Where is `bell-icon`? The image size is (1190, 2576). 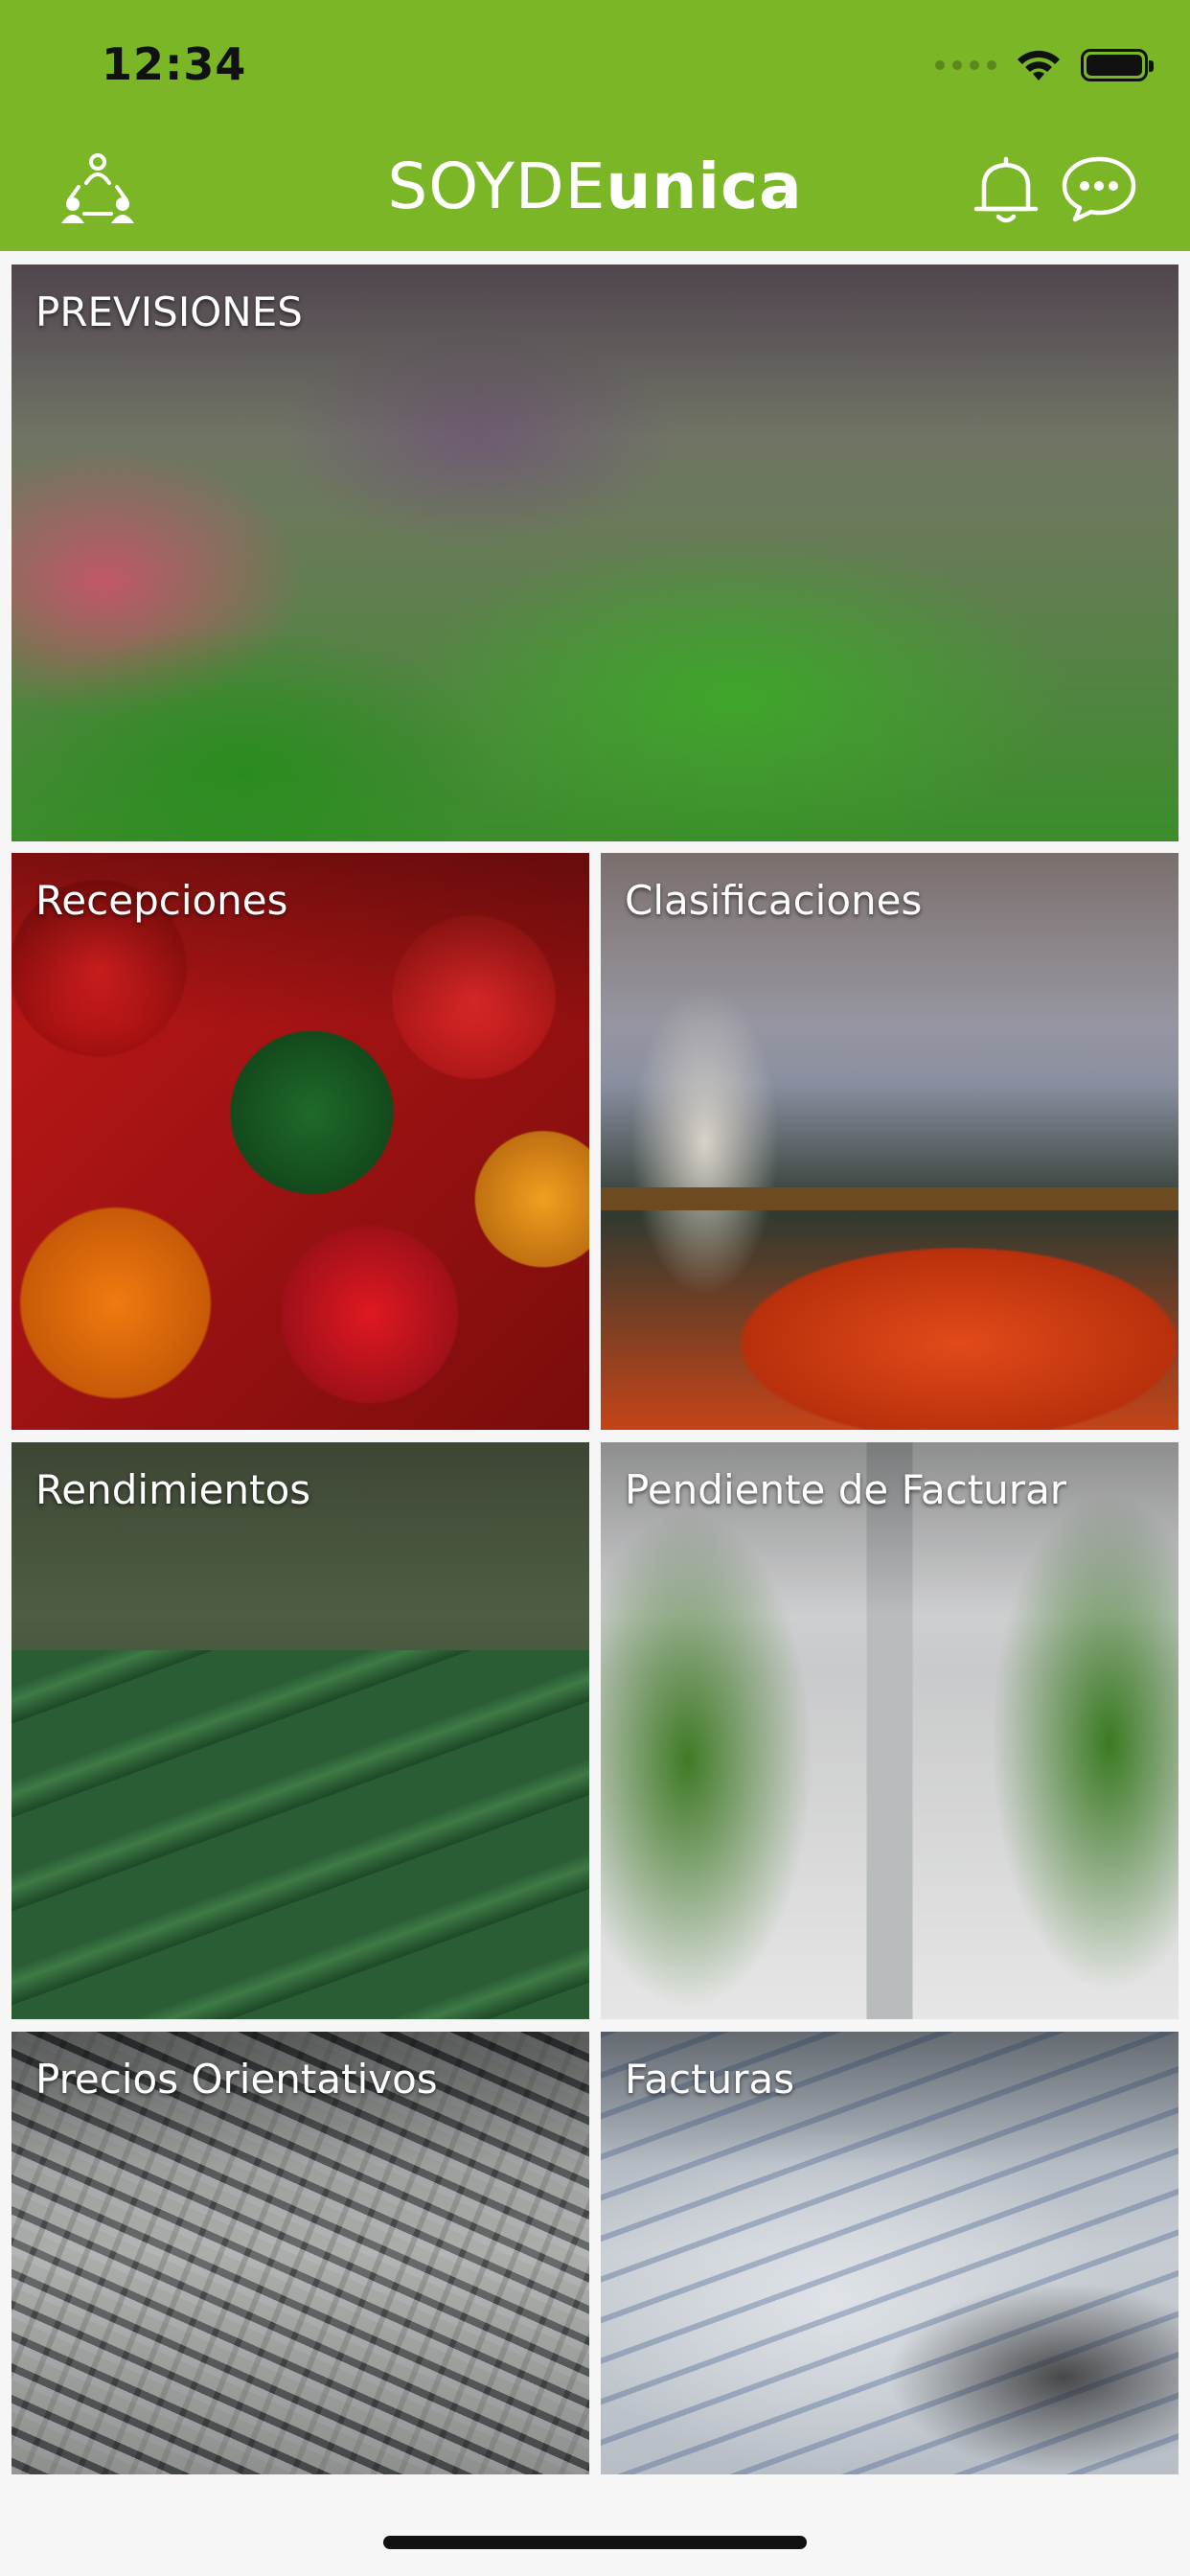 bell-icon is located at coordinates (1006, 189).